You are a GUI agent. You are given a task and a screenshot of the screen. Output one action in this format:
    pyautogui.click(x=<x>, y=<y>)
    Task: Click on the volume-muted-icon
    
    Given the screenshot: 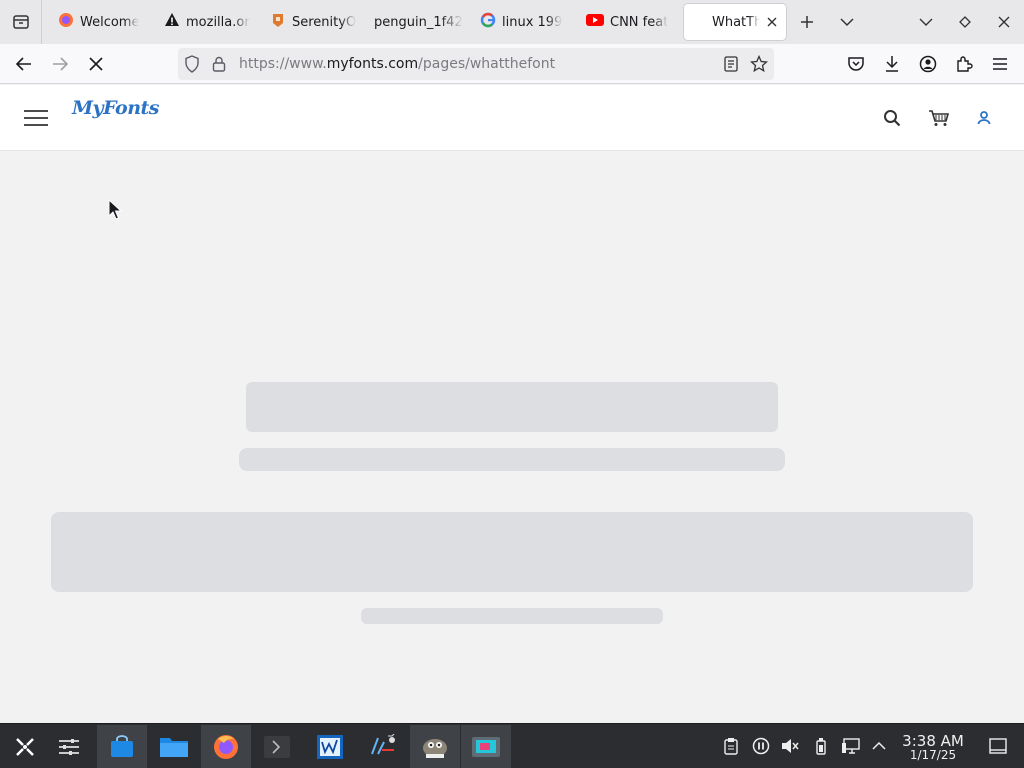 What is the action you would take?
    pyautogui.click(x=790, y=746)
    